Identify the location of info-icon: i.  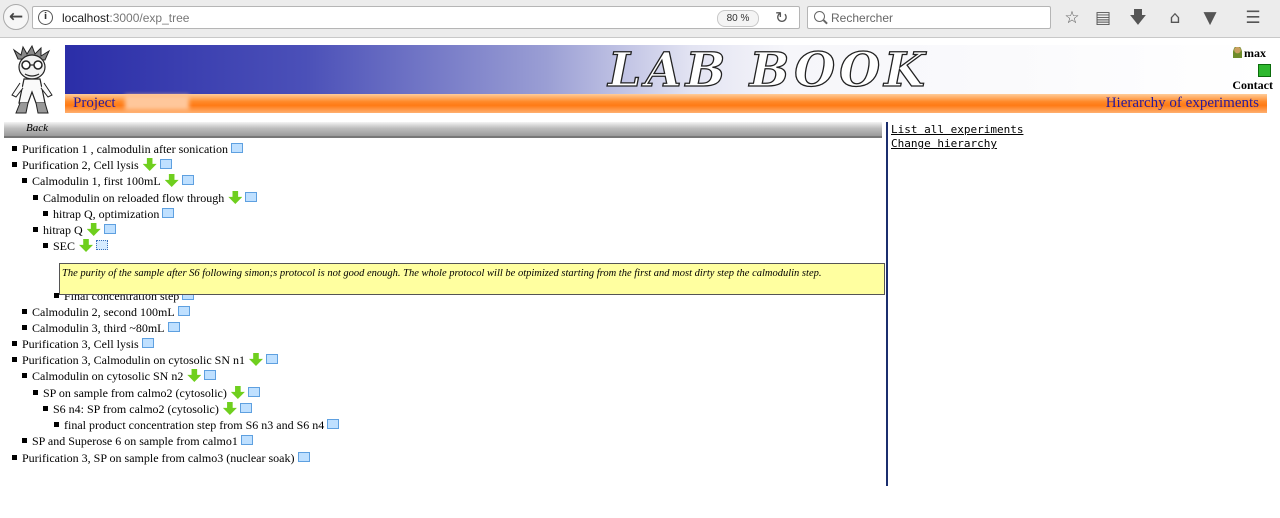
(45, 17).